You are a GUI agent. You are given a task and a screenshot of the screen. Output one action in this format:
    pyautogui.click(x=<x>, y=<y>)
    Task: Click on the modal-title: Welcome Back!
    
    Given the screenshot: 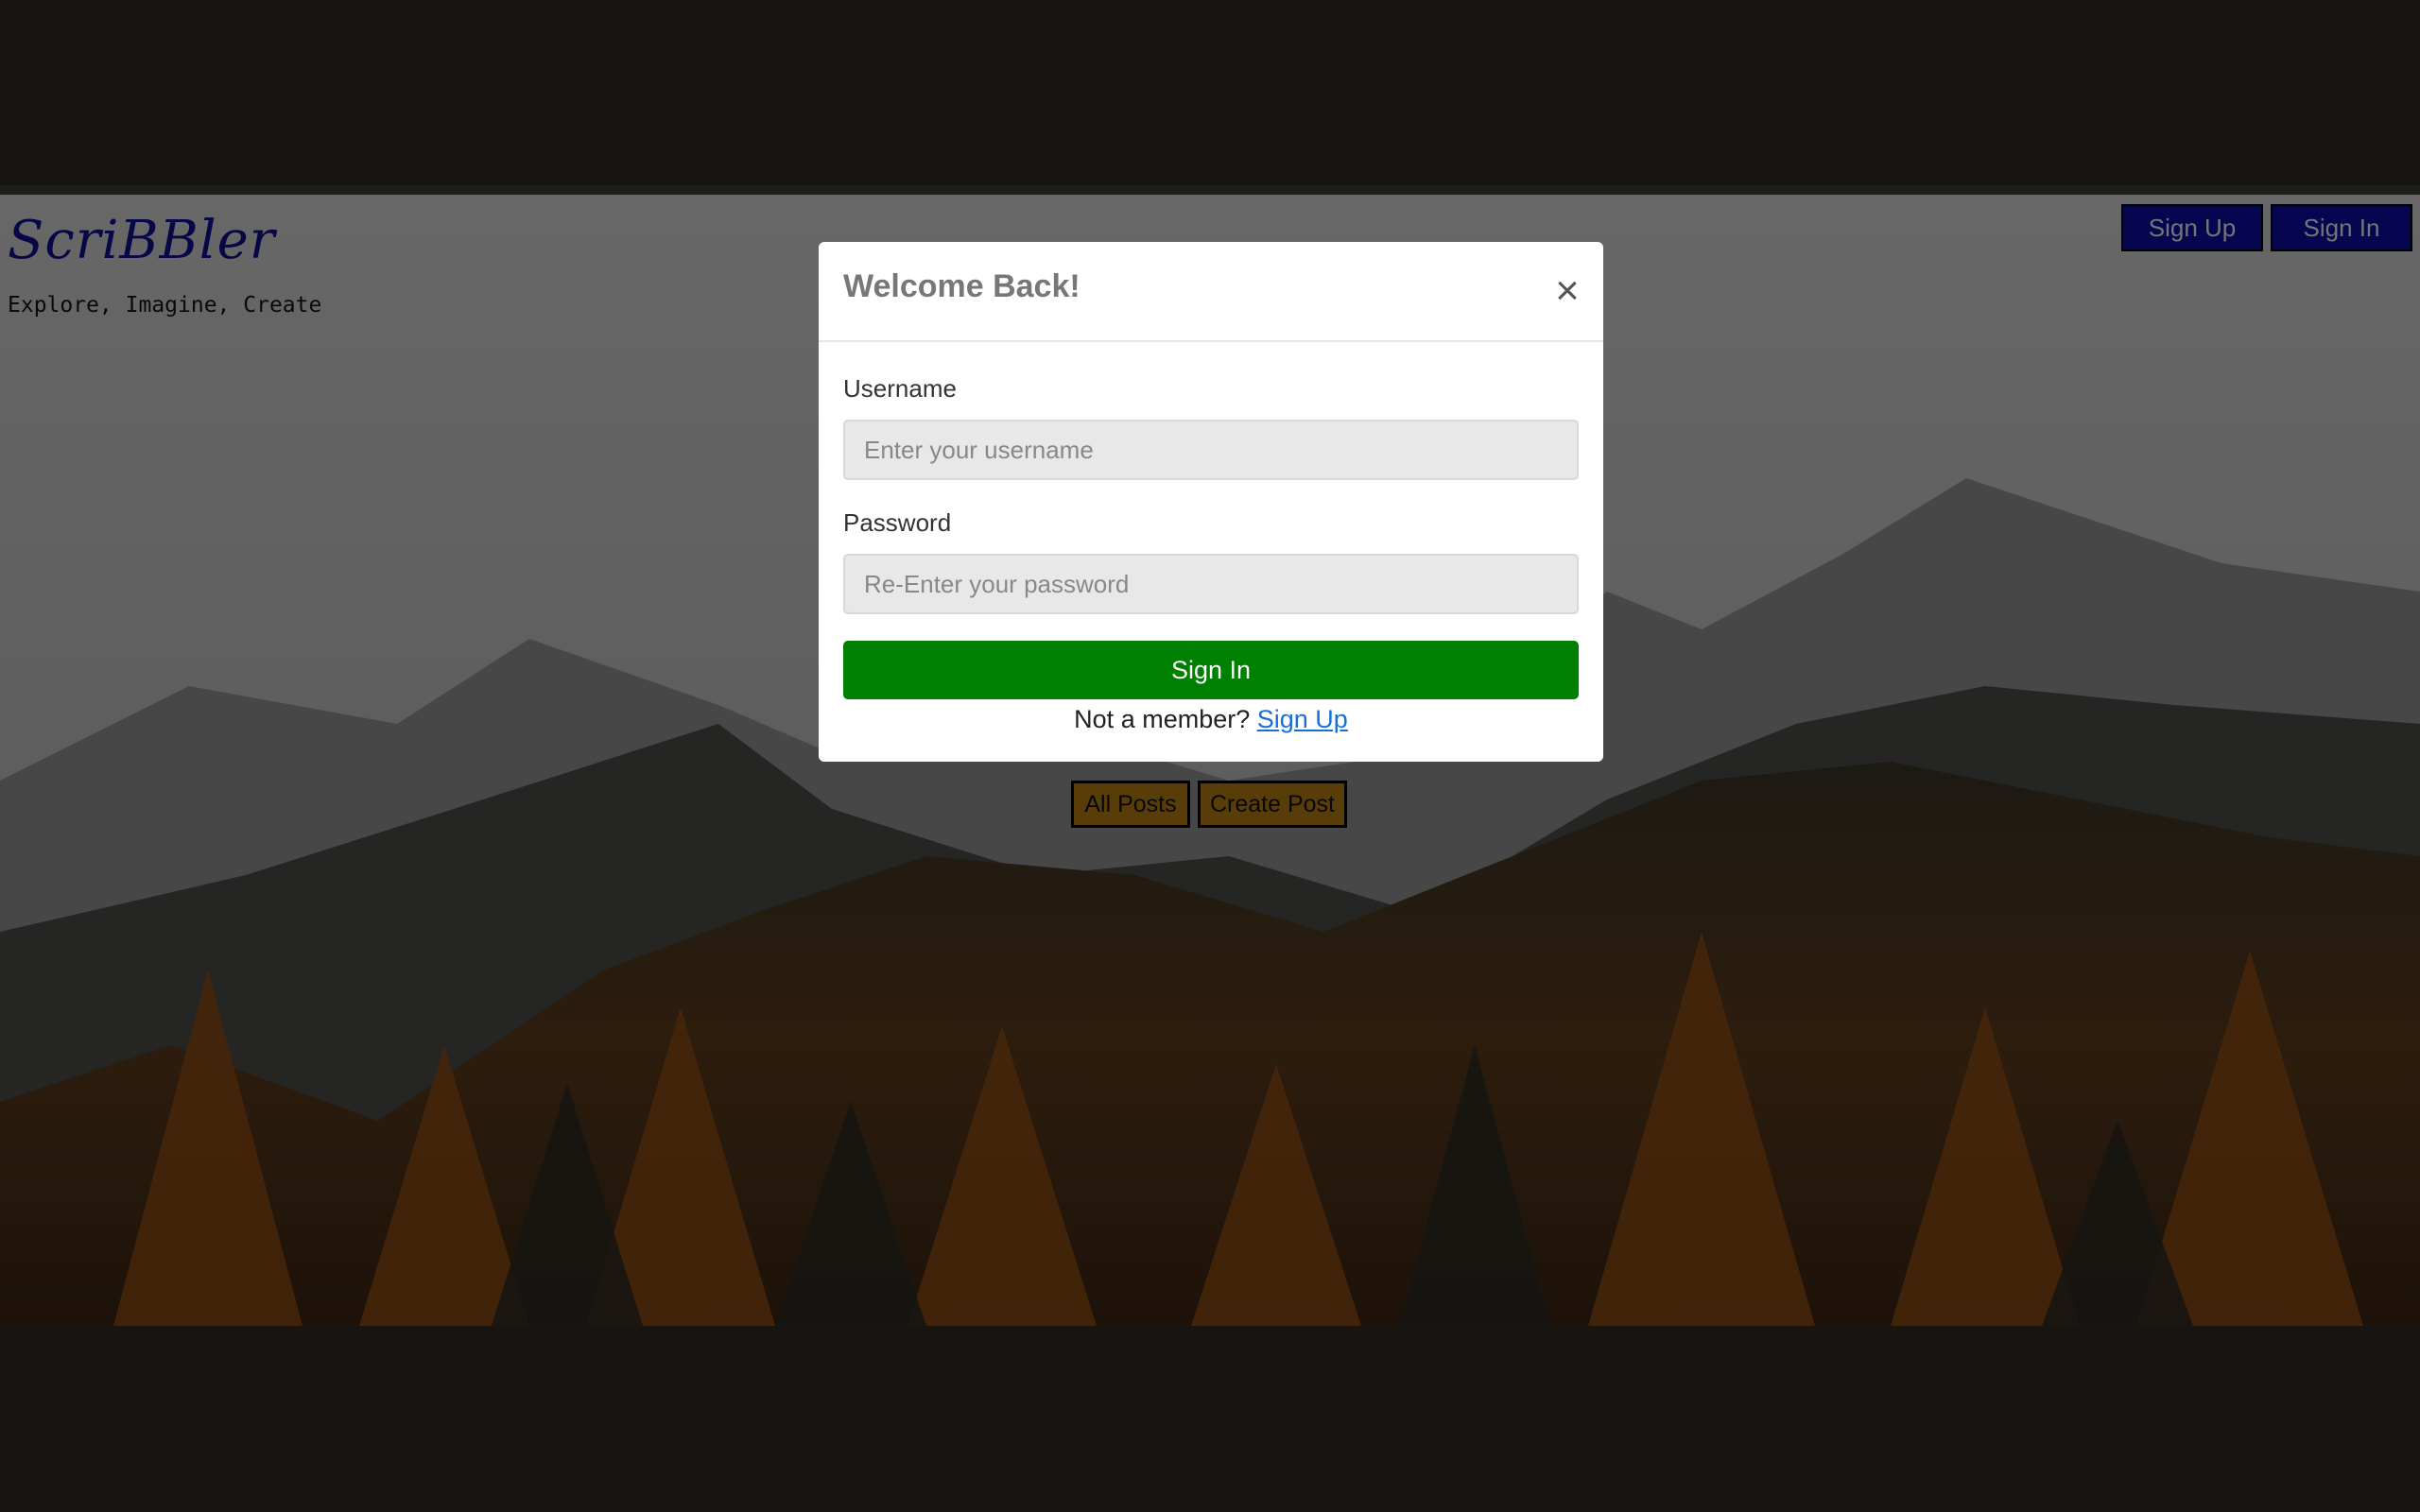 What is the action you would take?
    pyautogui.click(x=961, y=286)
    